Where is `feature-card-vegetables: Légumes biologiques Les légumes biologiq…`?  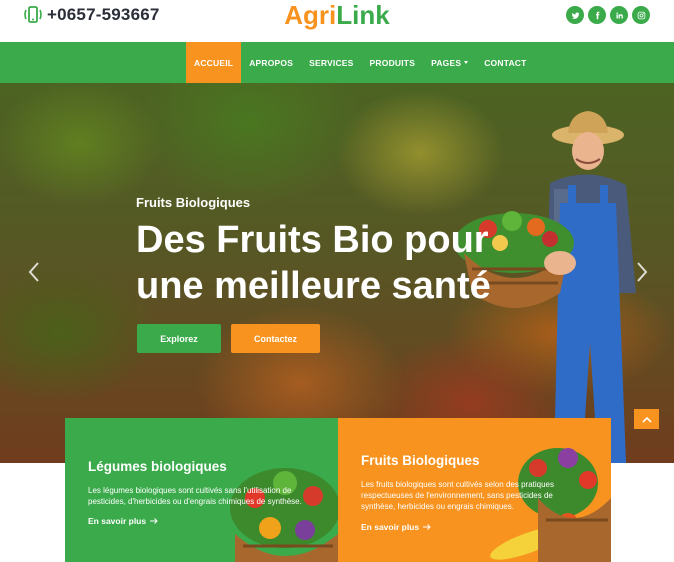 feature-card-vegetables: Légumes biologiques Les légumes biologiq… is located at coordinates (201, 490).